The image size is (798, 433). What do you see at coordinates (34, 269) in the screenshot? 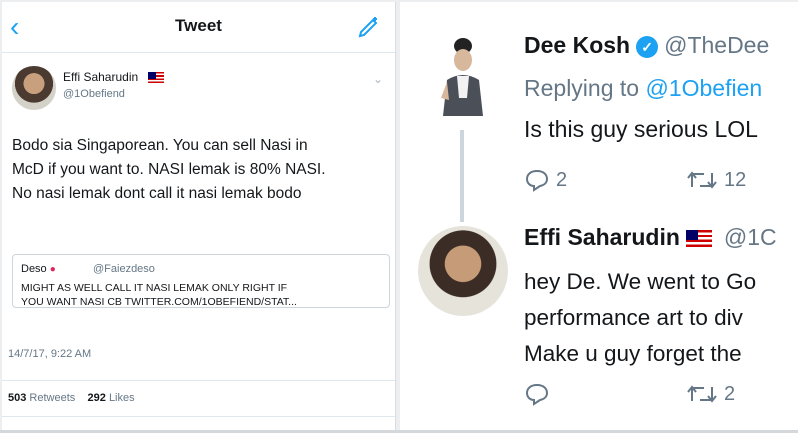
I see `quote-author-name: Deso` at bounding box center [34, 269].